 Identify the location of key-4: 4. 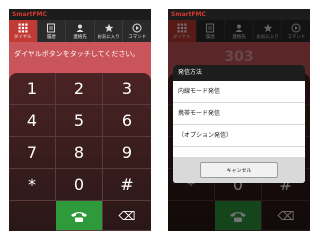
(32, 121).